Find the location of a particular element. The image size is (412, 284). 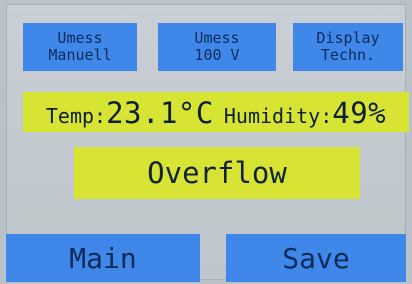

status-display: Overflow is located at coordinates (217, 173).